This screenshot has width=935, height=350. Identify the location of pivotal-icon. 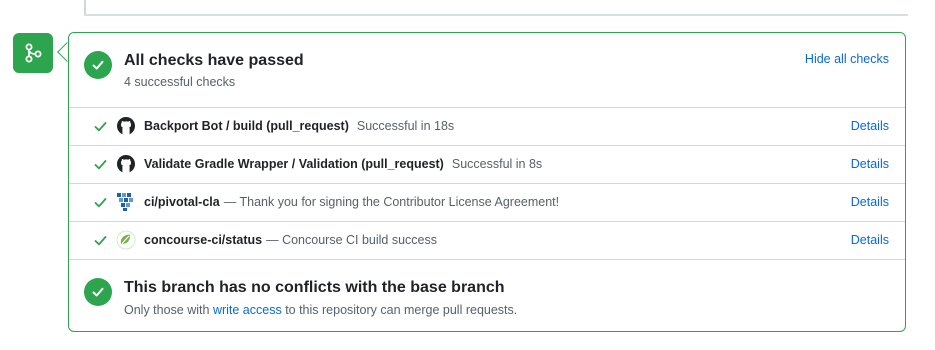
(126, 202).